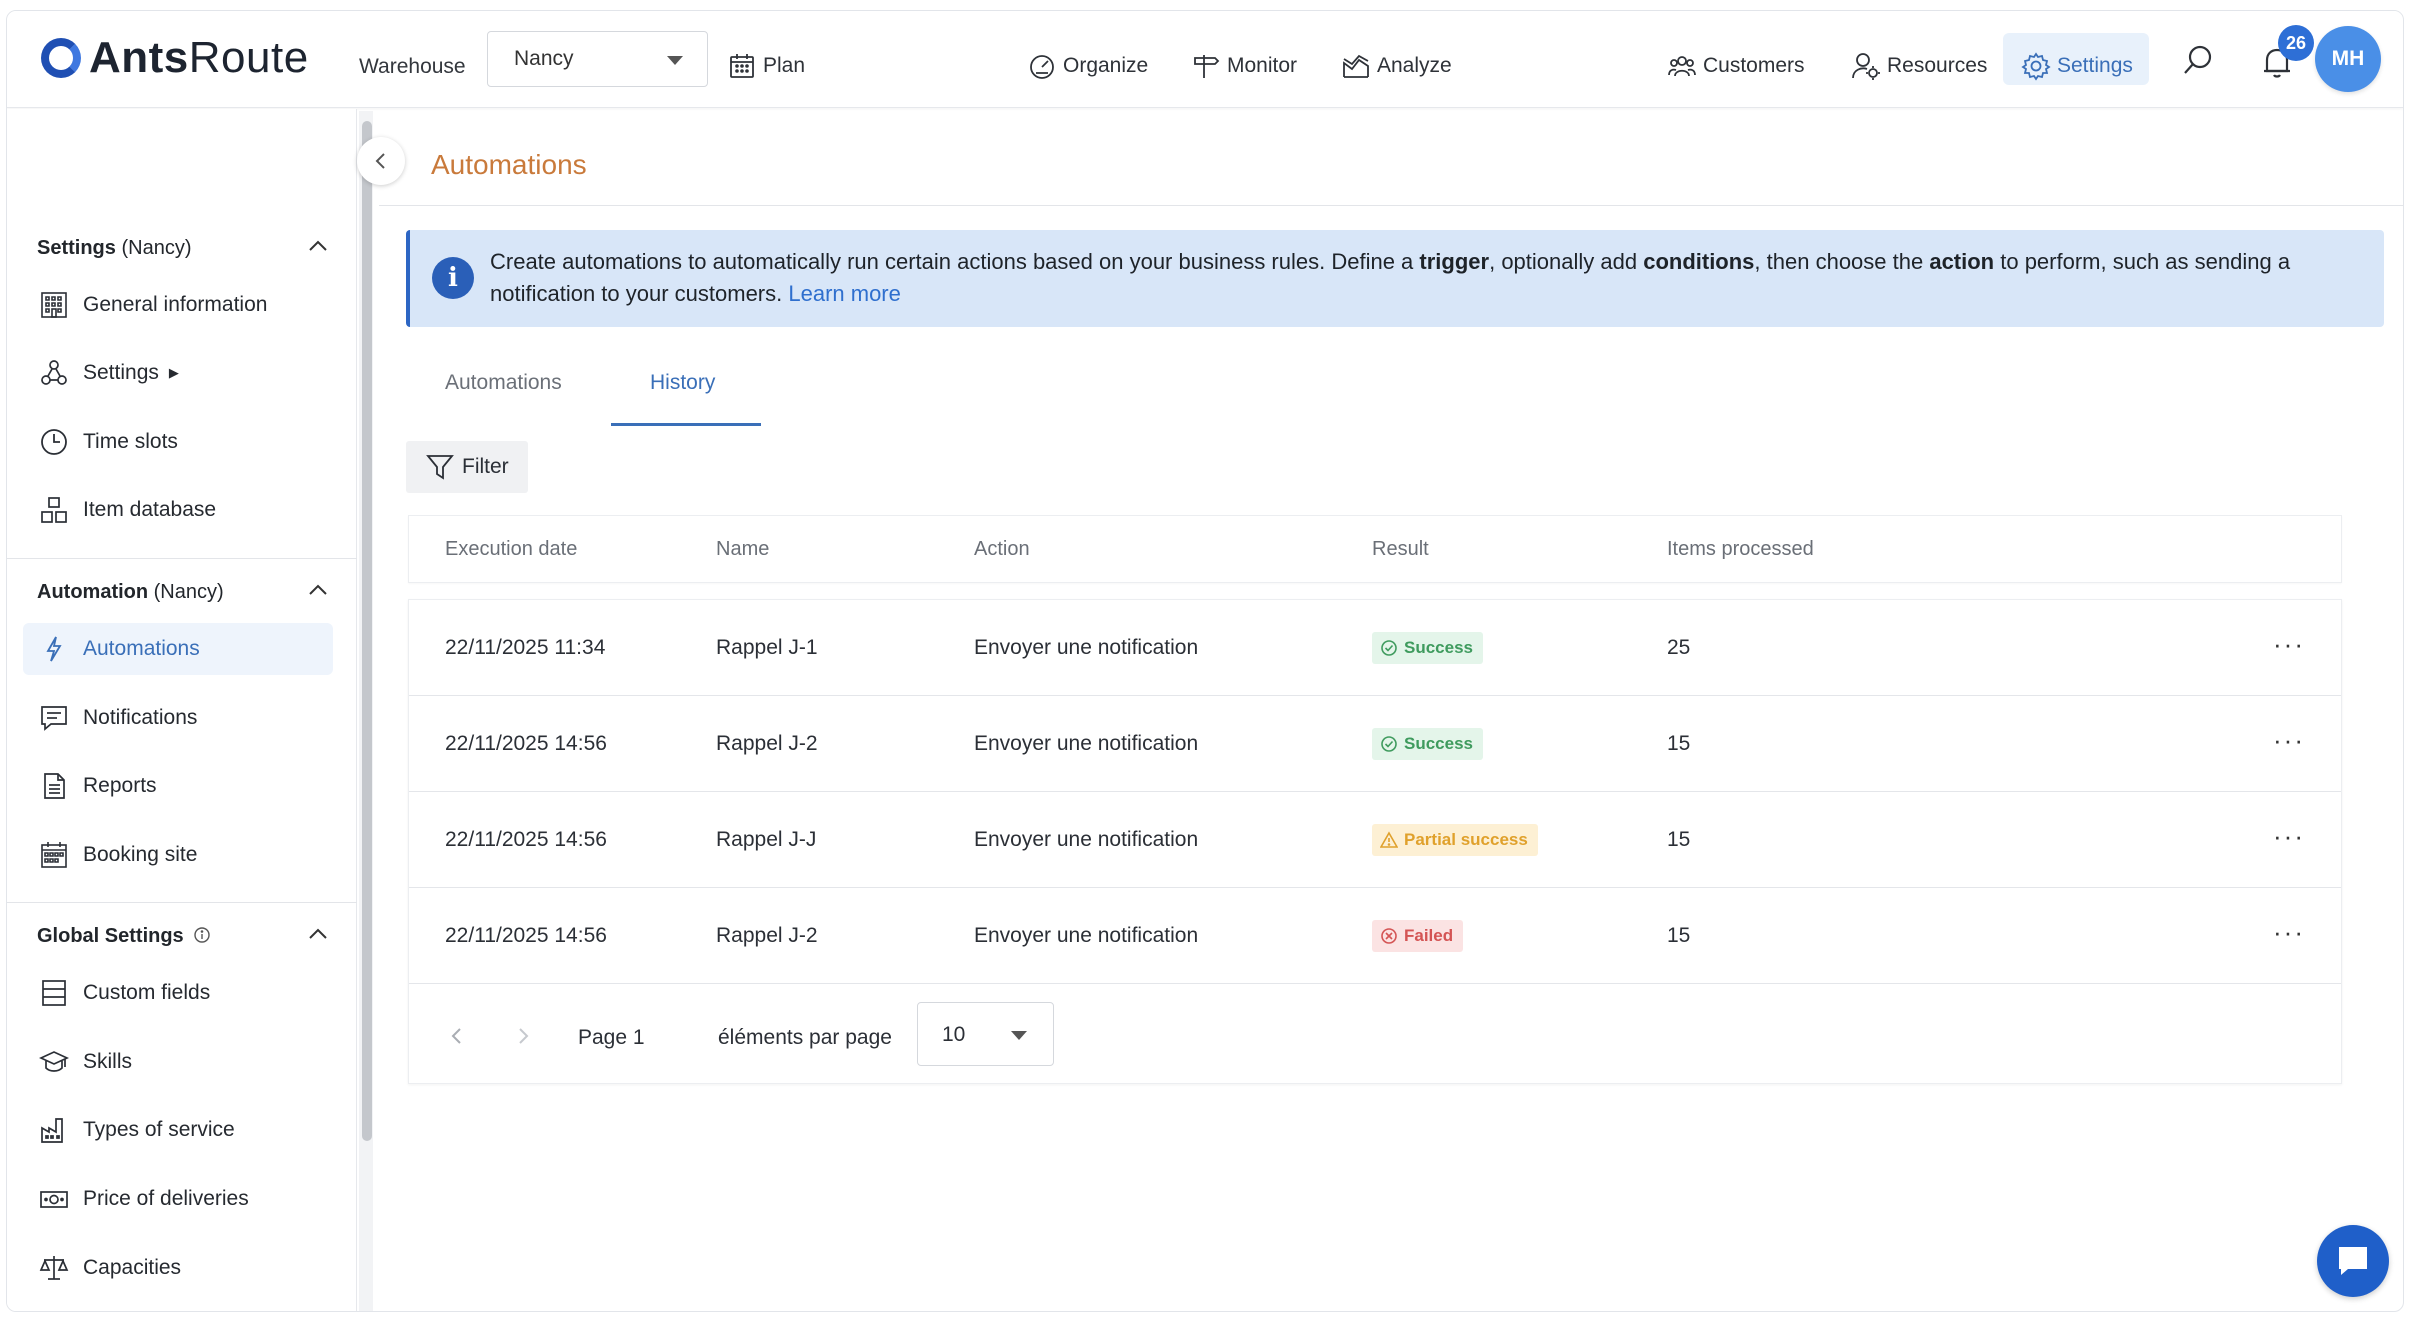 The image size is (2410, 1322). I want to click on warehouse-label: Warehouse, so click(412, 66).